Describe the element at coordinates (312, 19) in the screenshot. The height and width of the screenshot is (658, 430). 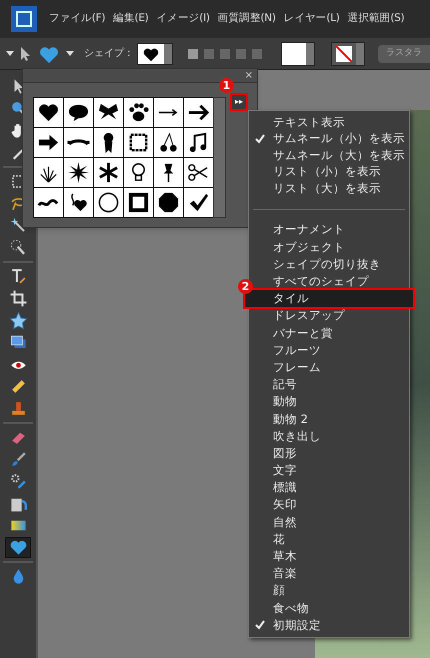
I see `menu-item: レイヤー(L)` at that location.